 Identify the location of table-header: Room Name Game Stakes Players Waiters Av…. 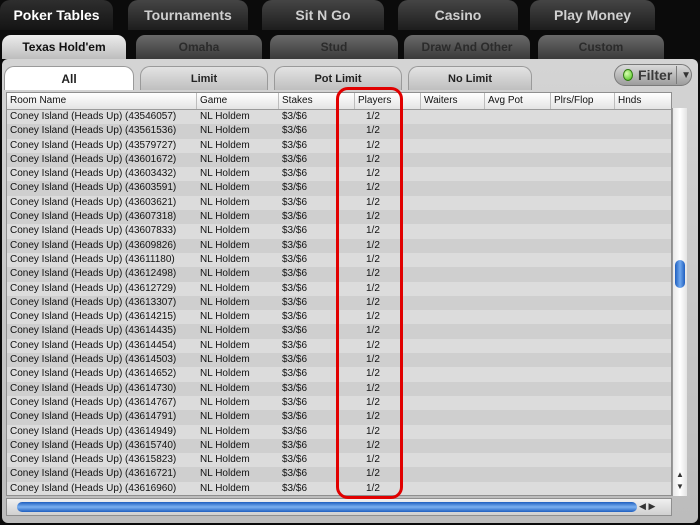
(339, 101).